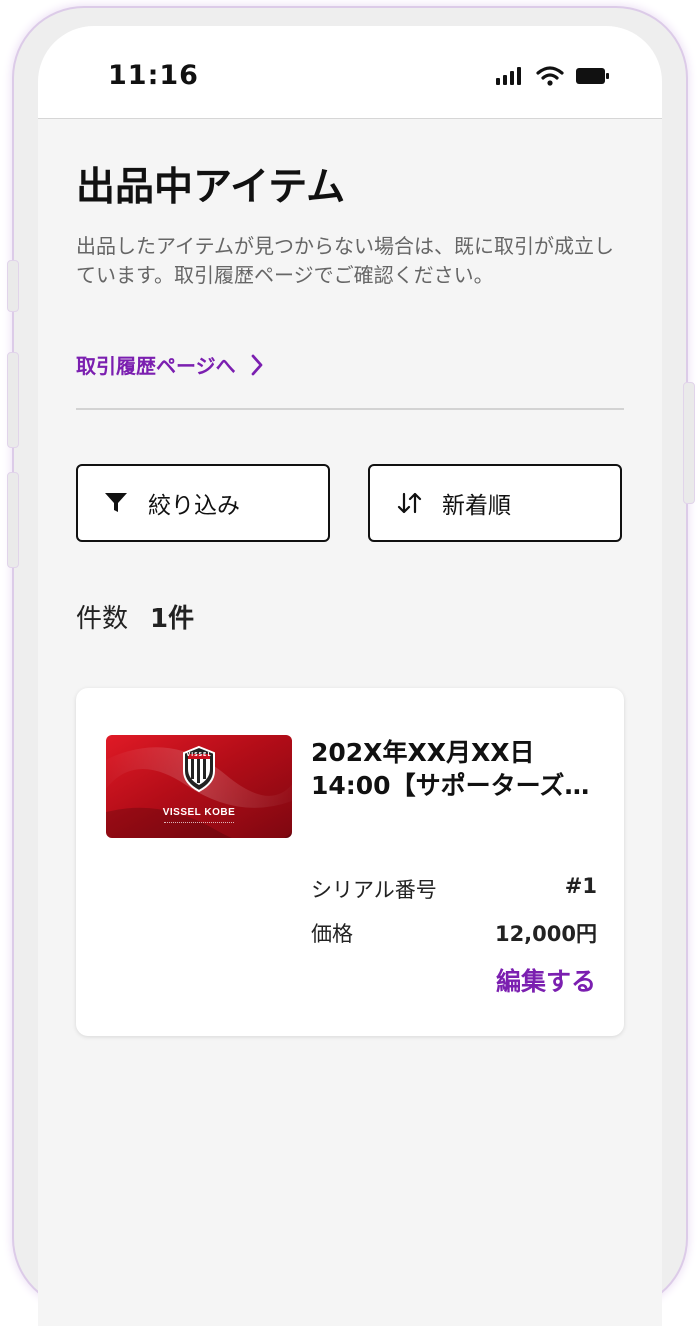 The width and height of the screenshot is (700, 1326). I want to click on price-value: 12,000円, so click(545, 934).